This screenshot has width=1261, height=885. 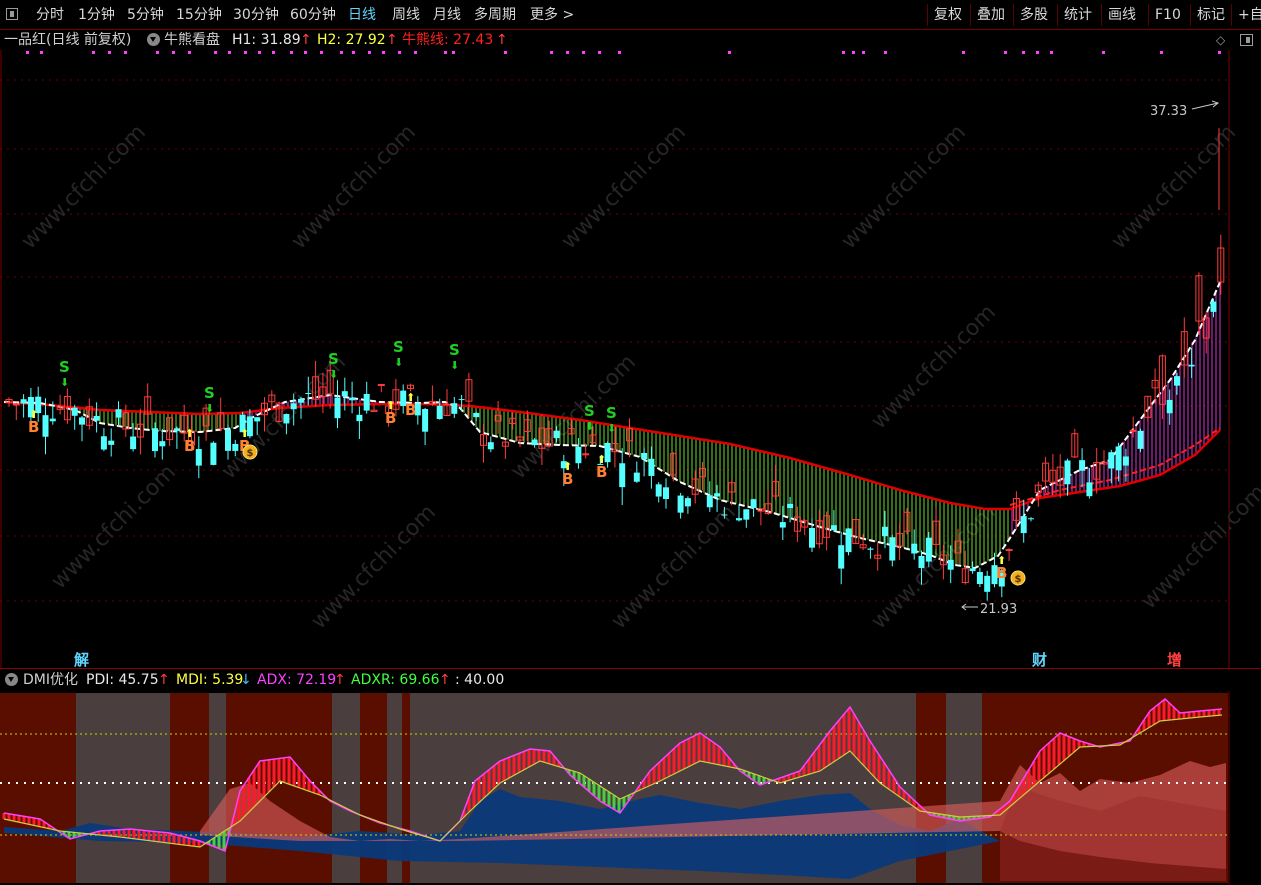 What do you see at coordinates (362, 15) in the screenshot?
I see `period-tab: 日线` at bounding box center [362, 15].